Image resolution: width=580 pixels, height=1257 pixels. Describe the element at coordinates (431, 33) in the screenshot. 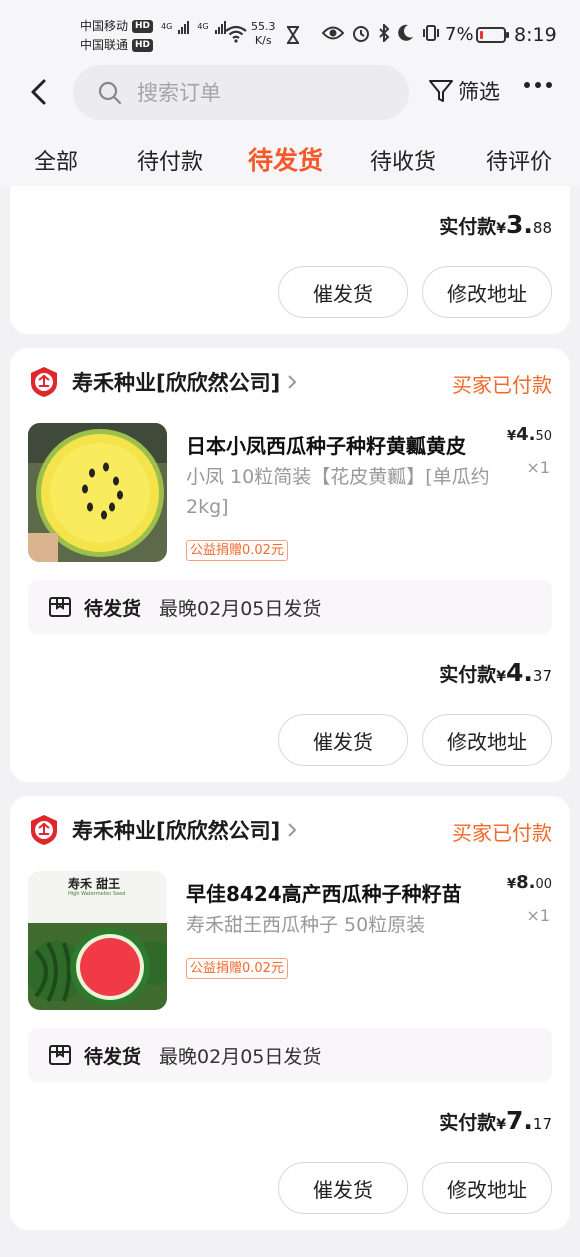

I see `vibrate-icon` at that location.